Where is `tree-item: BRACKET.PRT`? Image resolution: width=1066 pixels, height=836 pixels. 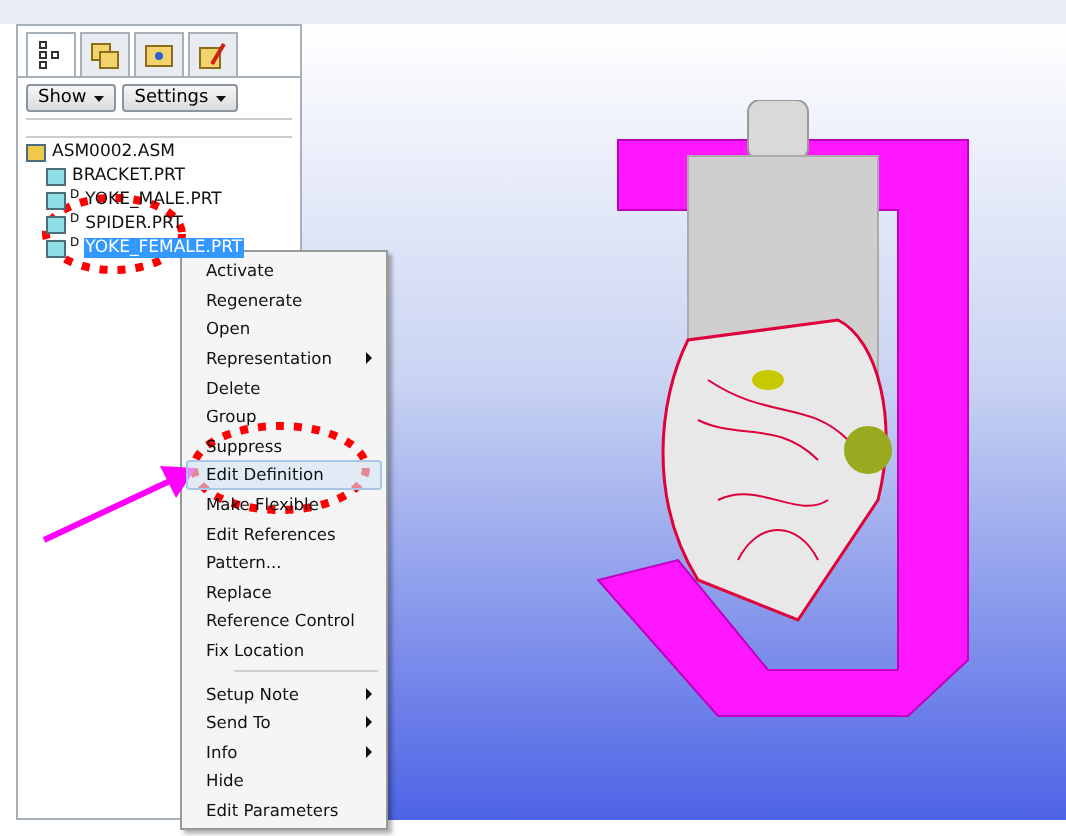
tree-item: BRACKET.PRT is located at coordinates (128, 176).